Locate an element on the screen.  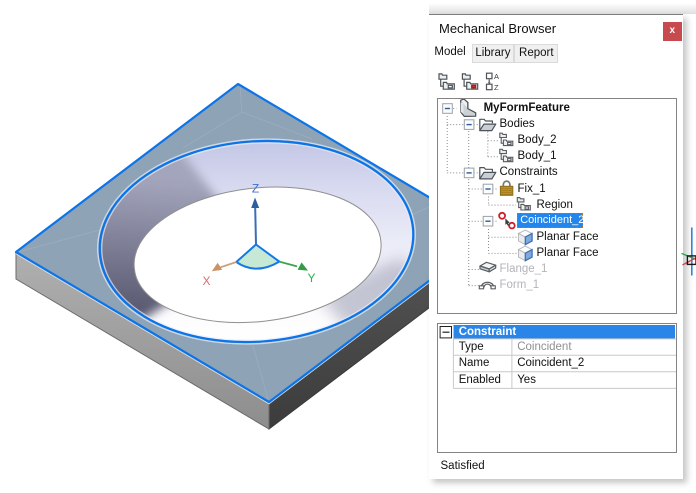
svg-text: X is located at coordinates (206, 281).